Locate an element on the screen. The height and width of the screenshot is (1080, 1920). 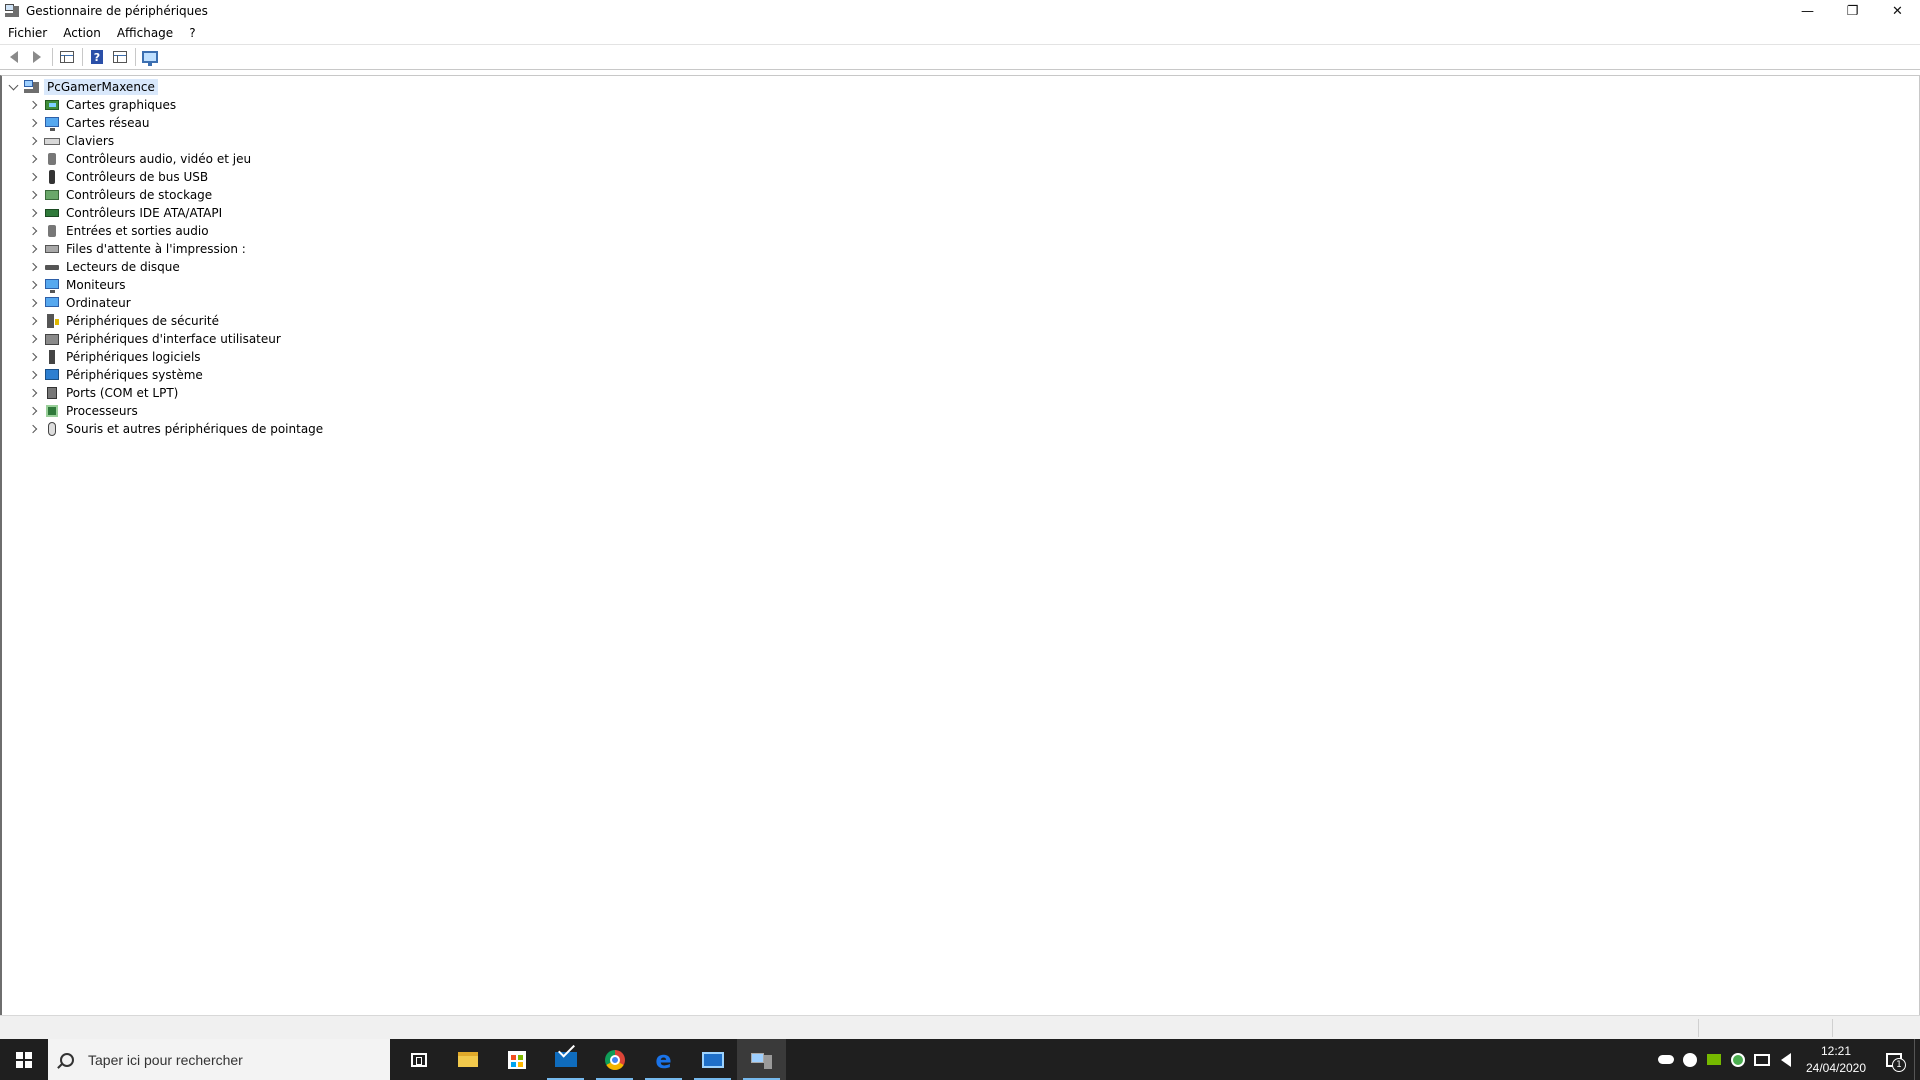
tree-item-ports: Ports (COM et LPT) is located at coordinates (103, 393).